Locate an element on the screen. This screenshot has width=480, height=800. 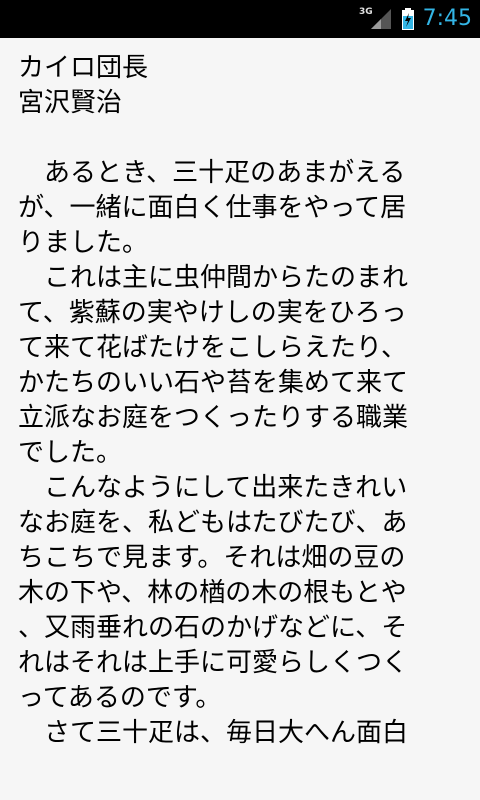
document-author: 宮沢賢治 is located at coordinates (70, 103).